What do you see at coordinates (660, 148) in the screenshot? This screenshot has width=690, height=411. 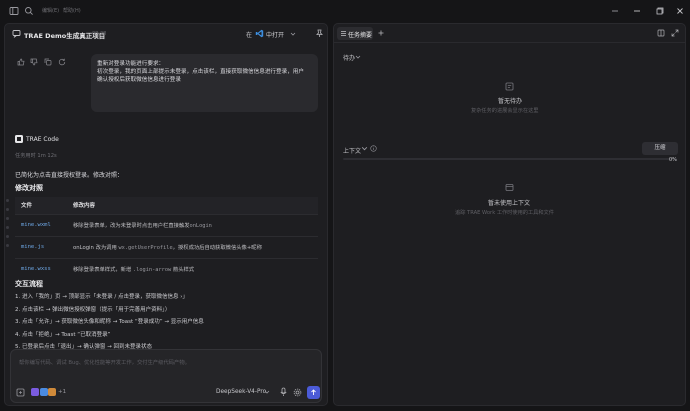 I see `compress-button: 压缩` at bounding box center [660, 148].